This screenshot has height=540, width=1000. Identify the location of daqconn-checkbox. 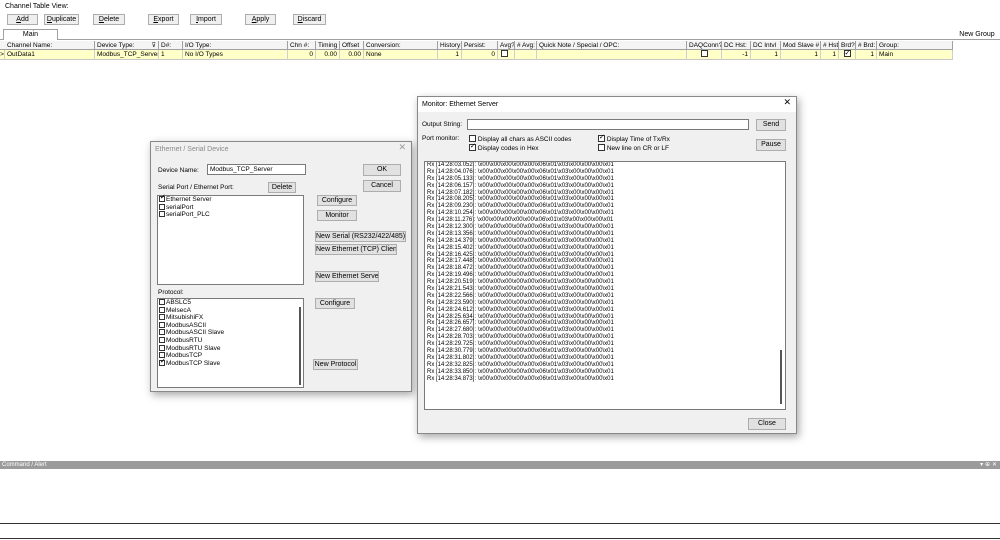
(704, 53).